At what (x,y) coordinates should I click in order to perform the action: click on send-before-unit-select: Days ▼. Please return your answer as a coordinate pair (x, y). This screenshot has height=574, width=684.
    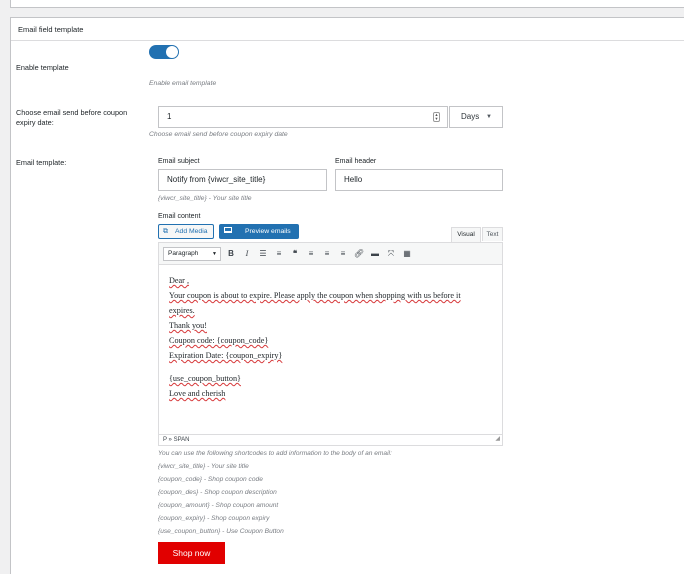
    Looking at the image, I should click on (476, 117).